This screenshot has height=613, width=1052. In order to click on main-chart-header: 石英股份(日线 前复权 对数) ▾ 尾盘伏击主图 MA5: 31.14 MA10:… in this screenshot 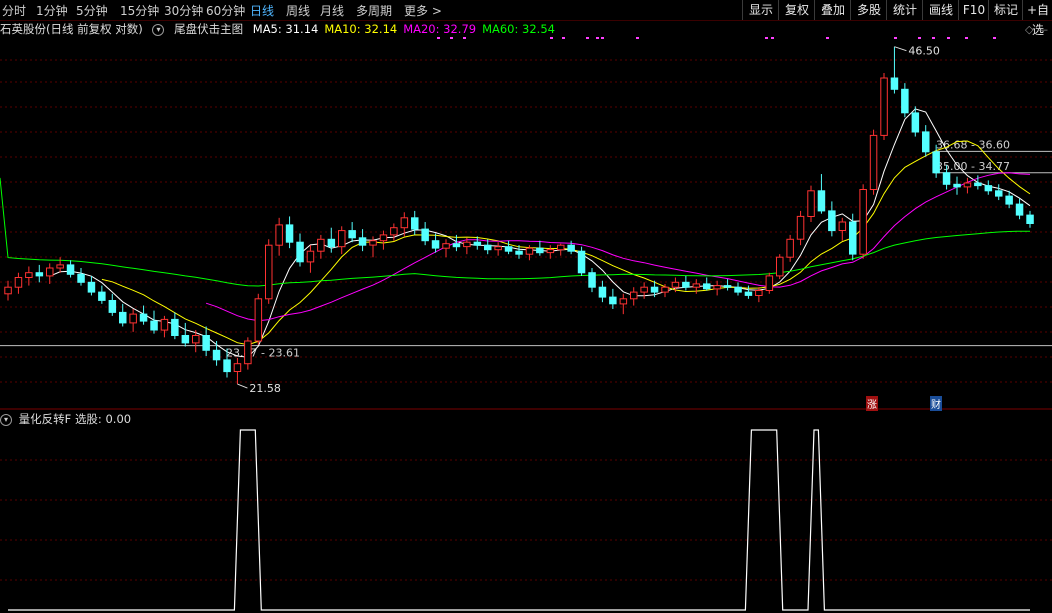, I will do `click(283, 29)`.